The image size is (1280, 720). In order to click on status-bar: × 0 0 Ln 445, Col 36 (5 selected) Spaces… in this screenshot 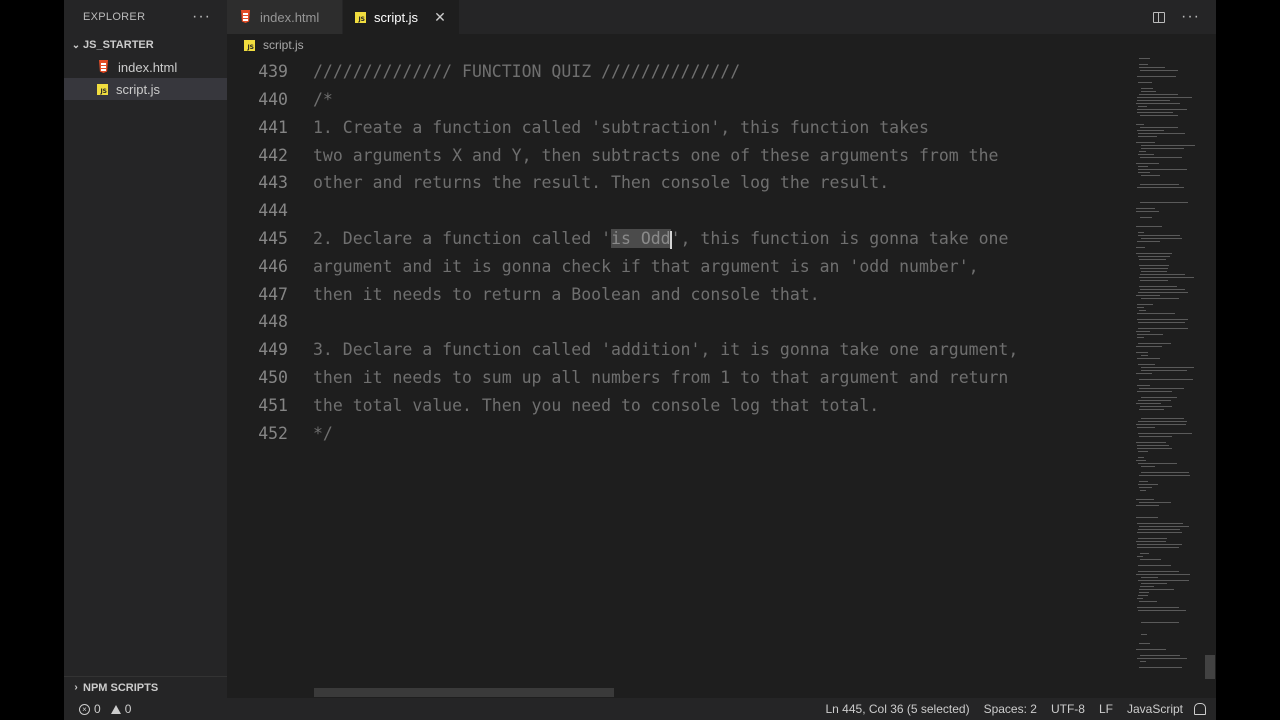, I will do `click(640, 709)`.